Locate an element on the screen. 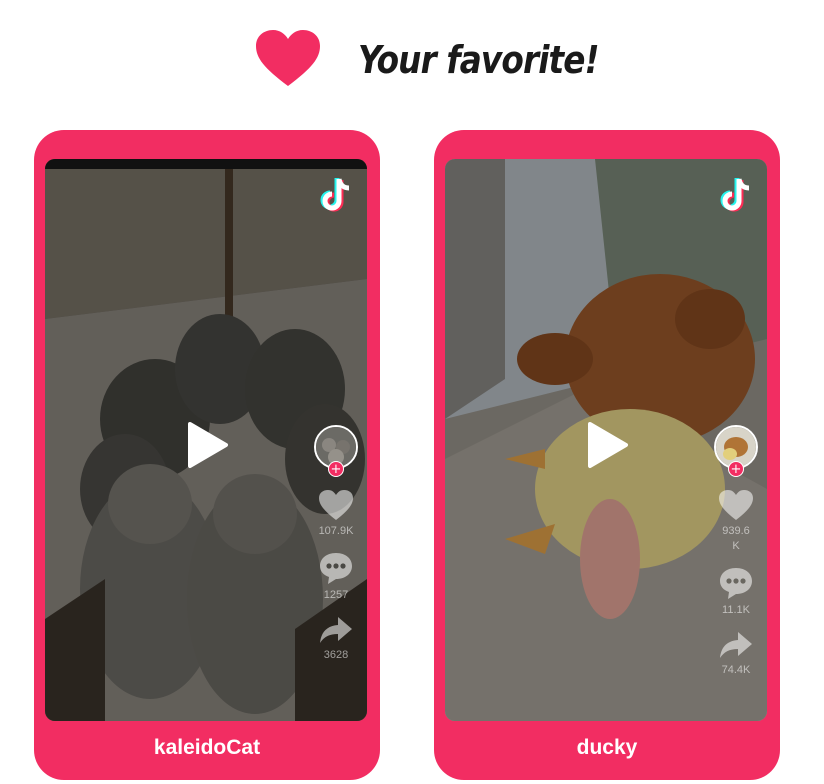 The image size is (824, 784). share-action: 74.4K is located at coordinates (736, 654).